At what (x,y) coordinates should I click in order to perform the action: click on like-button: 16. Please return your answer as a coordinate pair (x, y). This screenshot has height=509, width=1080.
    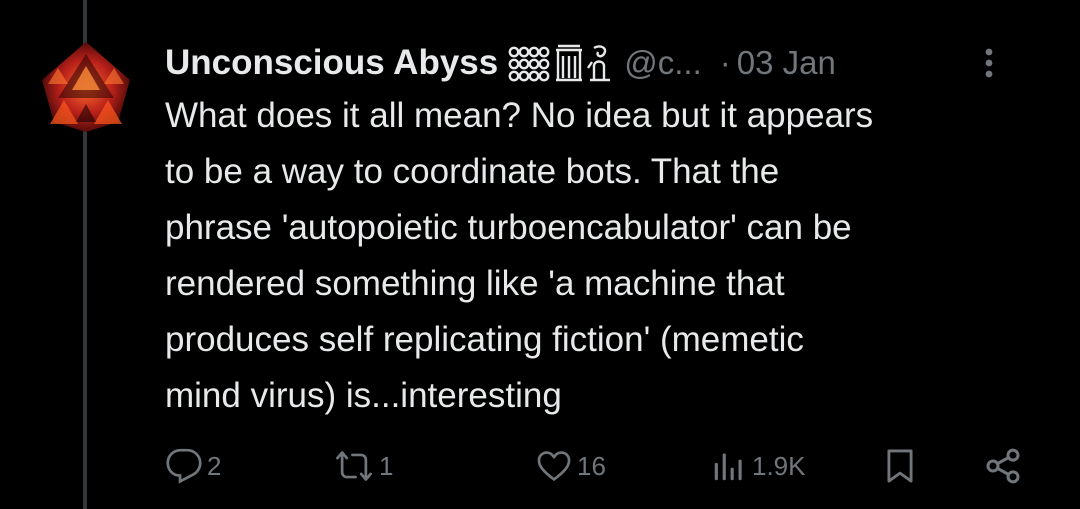
    Looking at the image, I should click on (570, 466).